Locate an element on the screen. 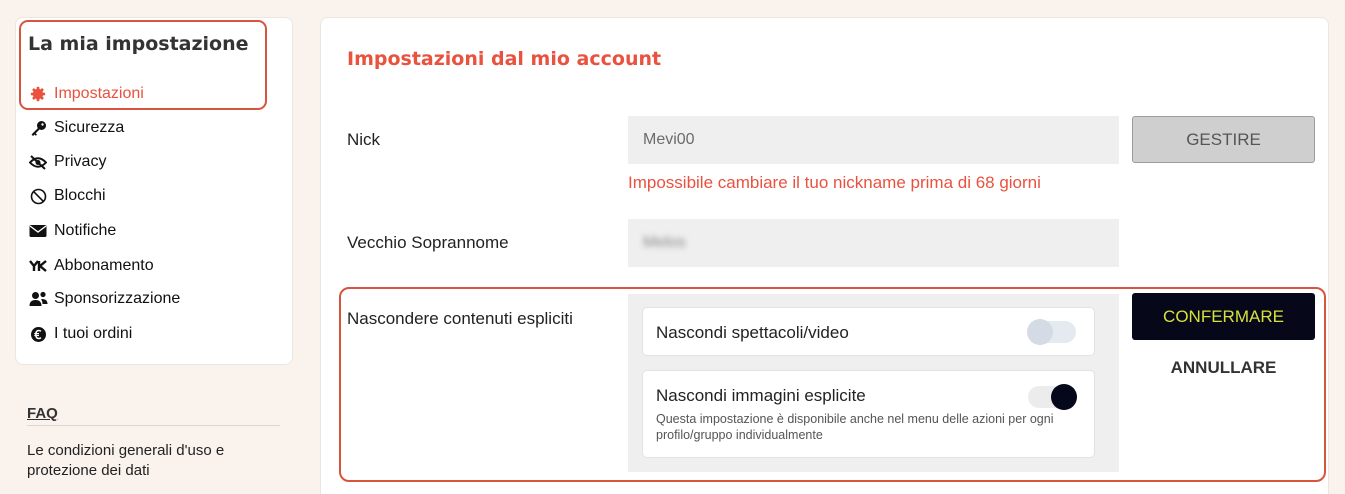 The image size is (1345, 494). hide-images-toggle is located at coordinates (1052, 397).